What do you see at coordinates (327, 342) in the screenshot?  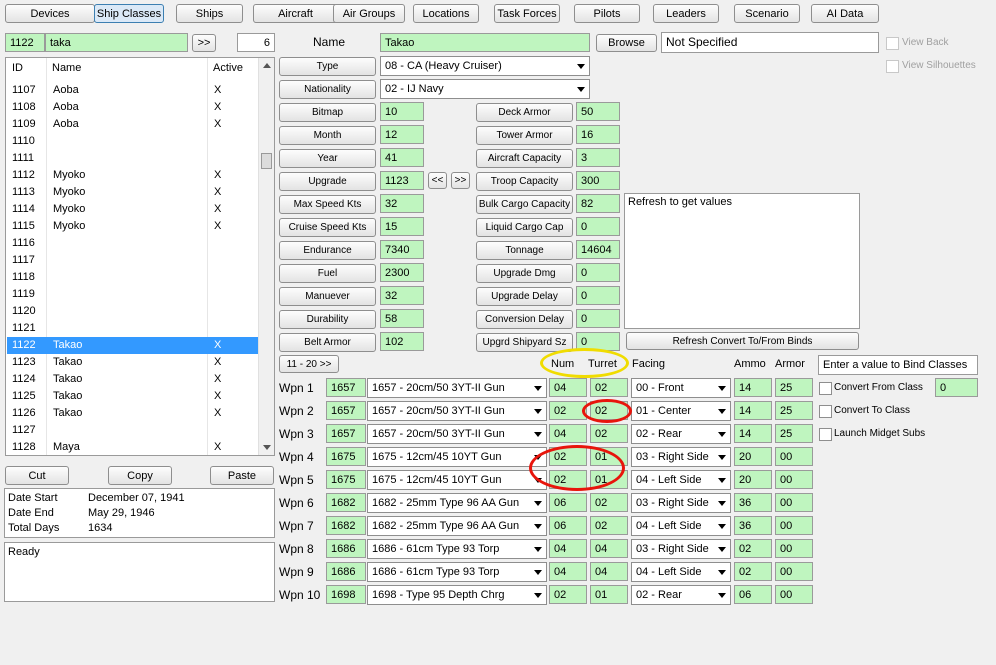 I see `belt-armor-button: Belt Armor` at bounding box center [327, 342].